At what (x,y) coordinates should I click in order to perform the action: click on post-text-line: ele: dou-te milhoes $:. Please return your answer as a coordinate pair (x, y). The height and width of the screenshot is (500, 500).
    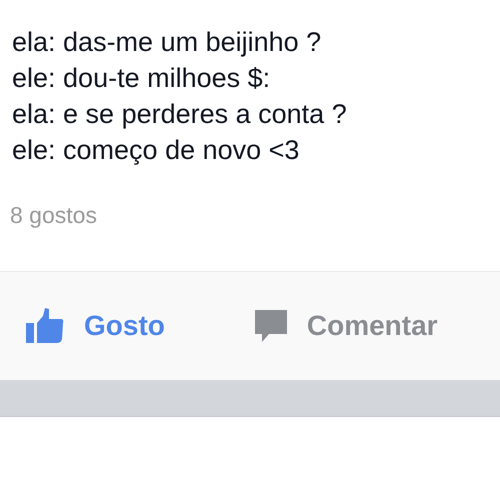
    Looking at the image, I should click on (142, 78).